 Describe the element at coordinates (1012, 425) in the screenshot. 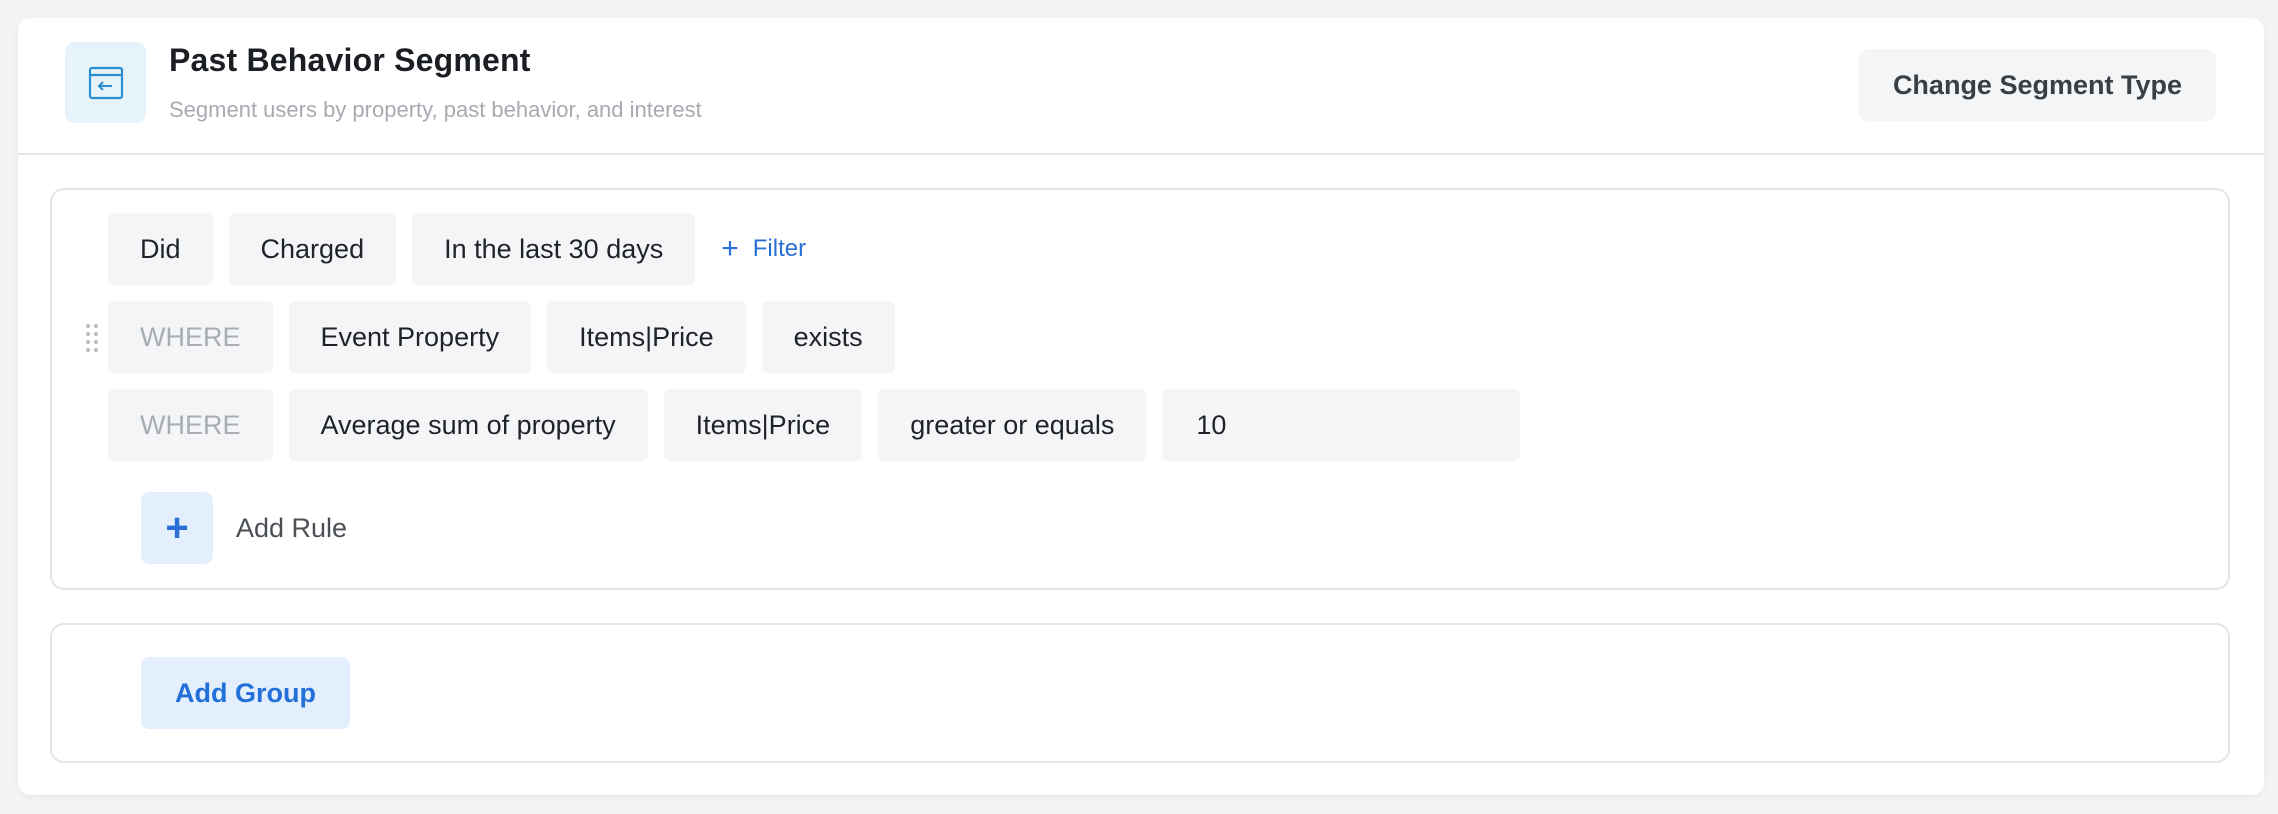

I see `operator-selector: greater or equals` at that location.